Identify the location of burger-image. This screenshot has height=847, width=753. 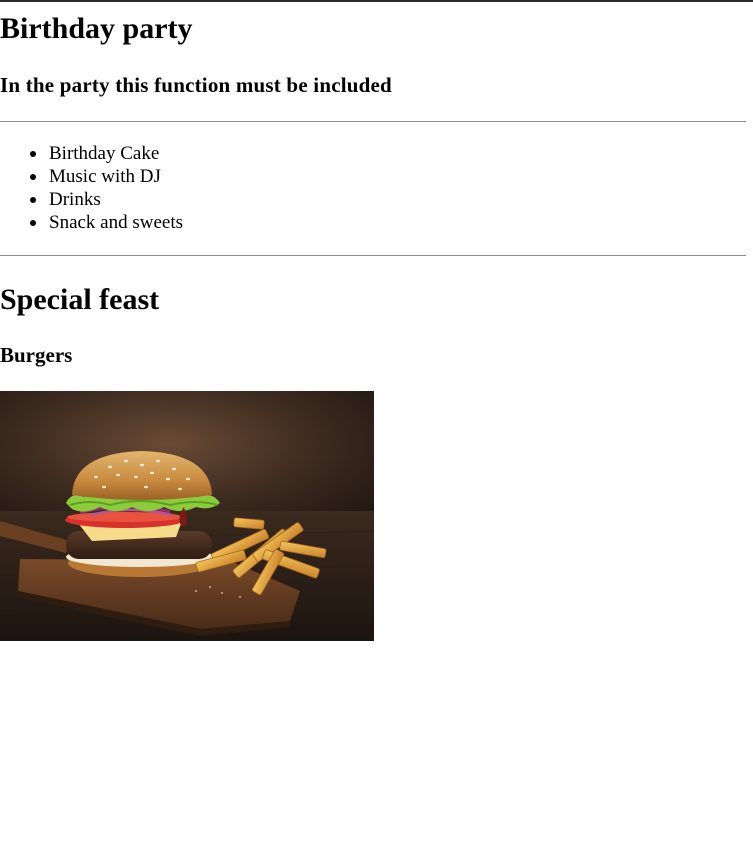
(187, 516).